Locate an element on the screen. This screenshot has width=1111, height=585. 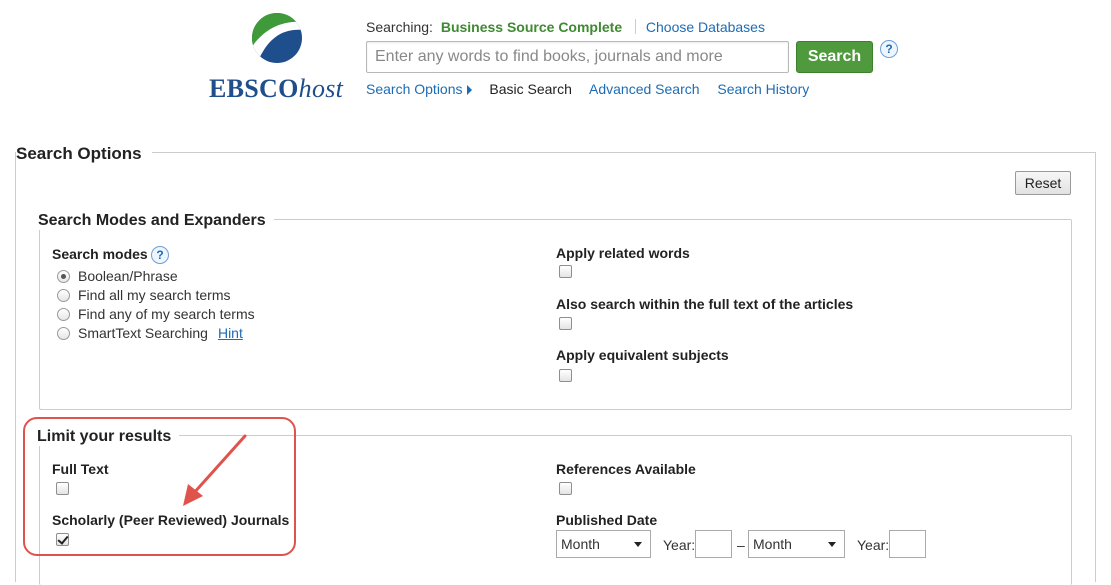
from-year-label: Year: is located at coordinates (679, 545).